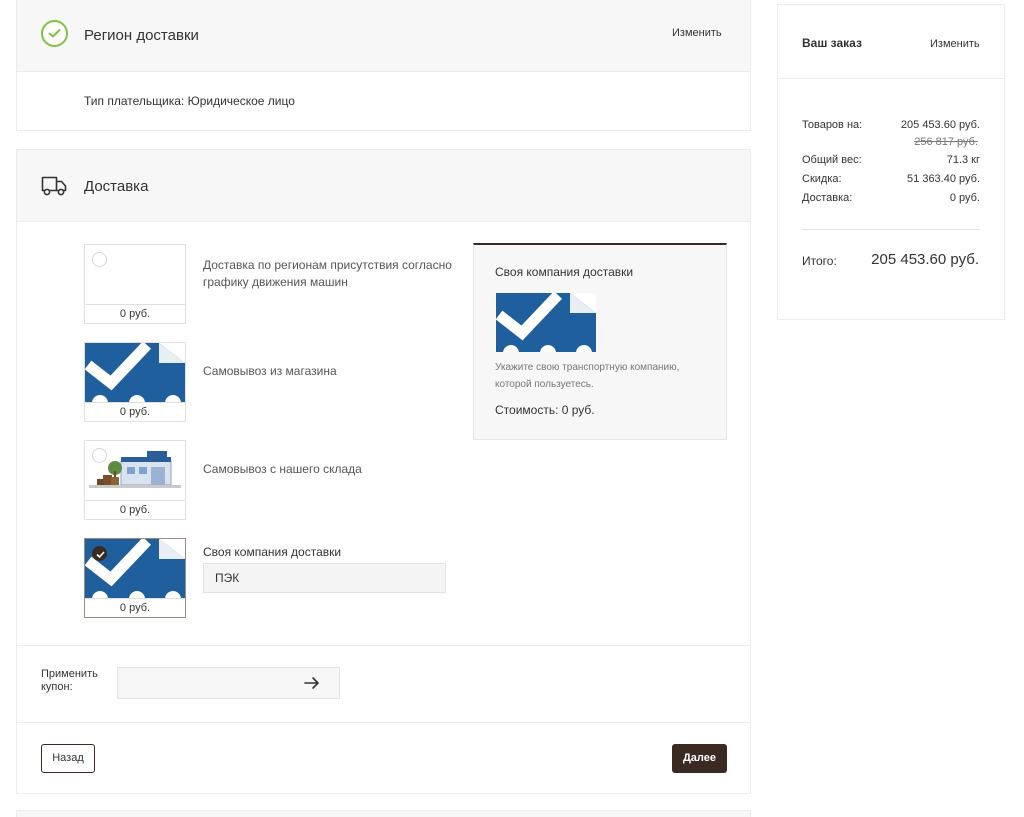 The image size is (1024, 817). I want to click on summary-row-weight: Общий вес: 71.3 кг, so click(891, 161).